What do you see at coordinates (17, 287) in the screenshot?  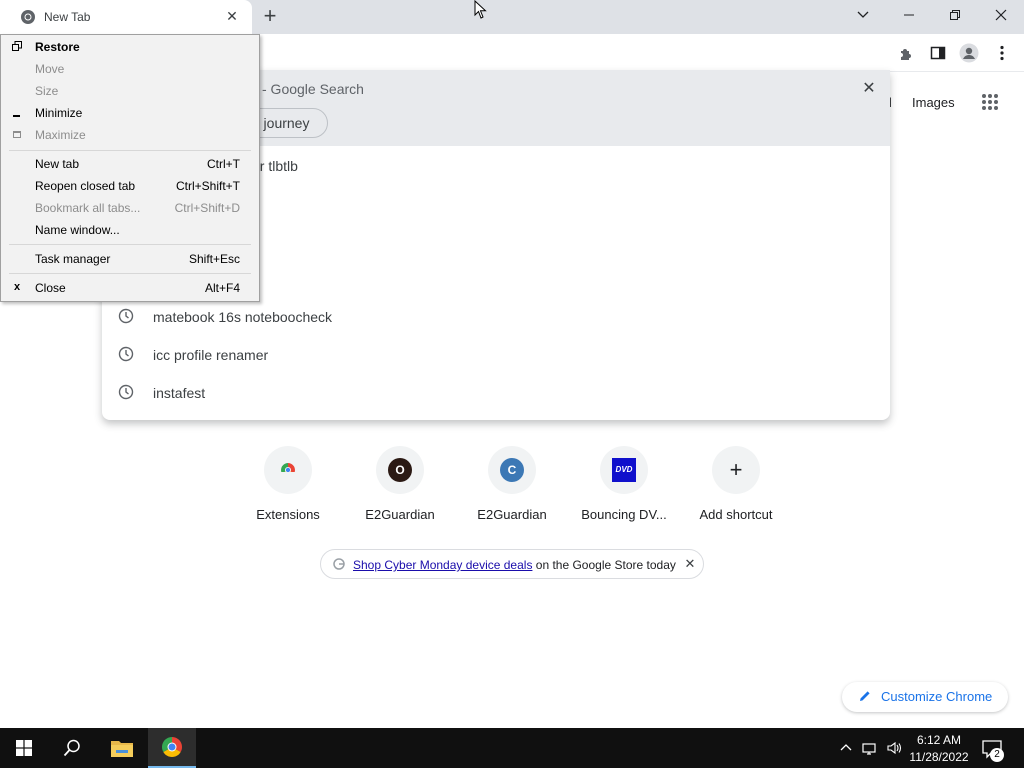 I see `close-icon: x` at bounding box center [17, 287].